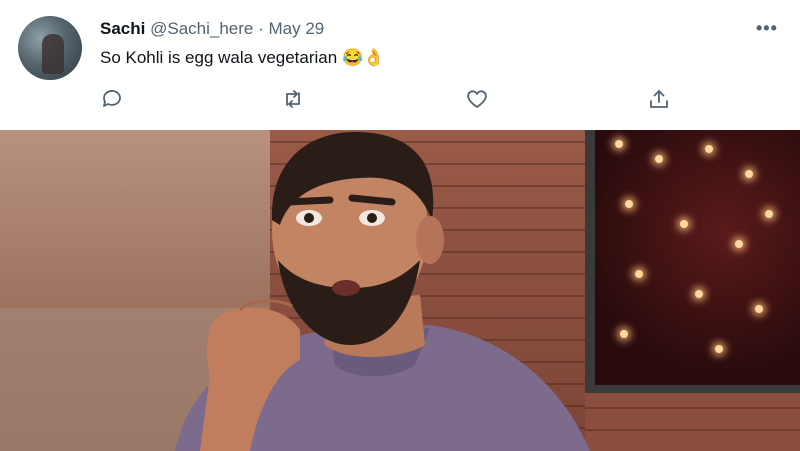 Image resolution: width=800 pixels, height=451 pixels. I want to click on tweet-text: So Kohli is egg wala vegetarian 😂👌, so click(242, 58).